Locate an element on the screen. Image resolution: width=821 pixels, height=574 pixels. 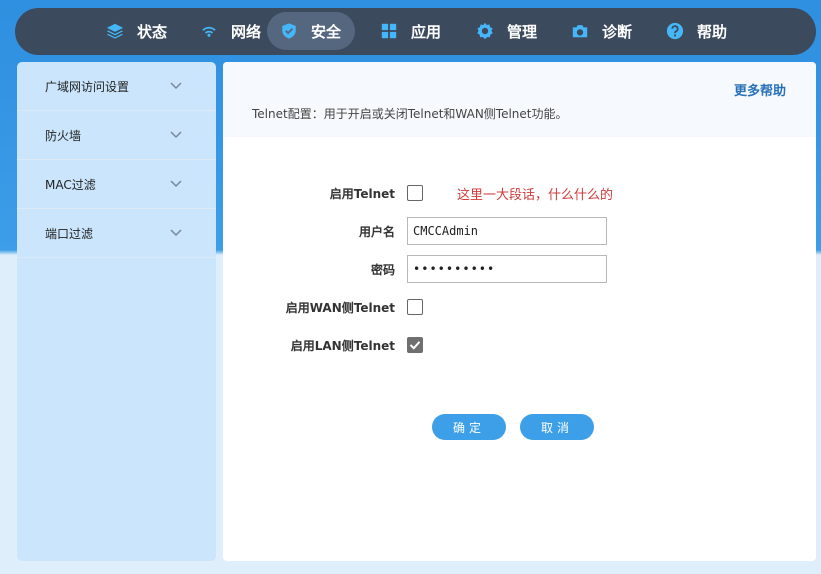
nav-label: 诊断 is located at coordinates (617, 31).